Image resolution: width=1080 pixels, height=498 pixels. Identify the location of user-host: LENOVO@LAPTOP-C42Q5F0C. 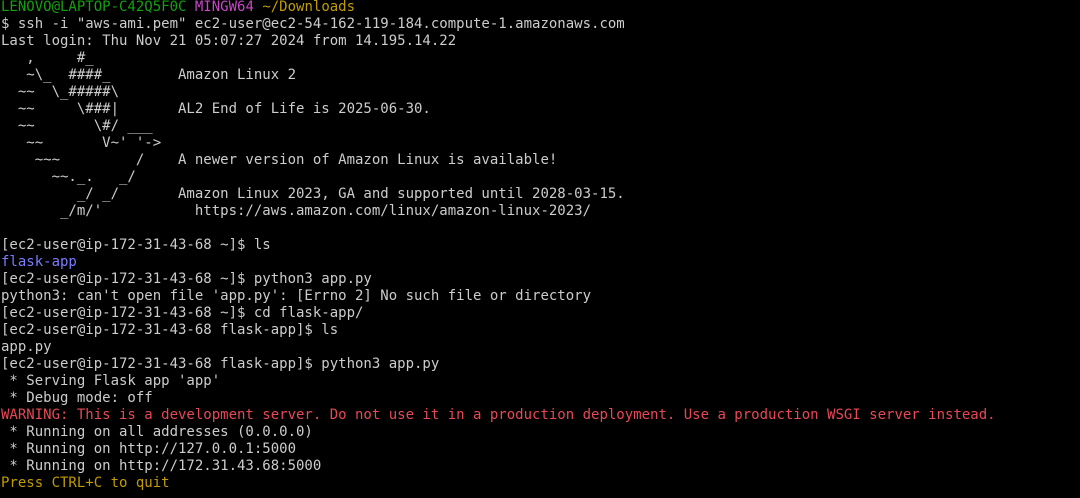
(94, 7).